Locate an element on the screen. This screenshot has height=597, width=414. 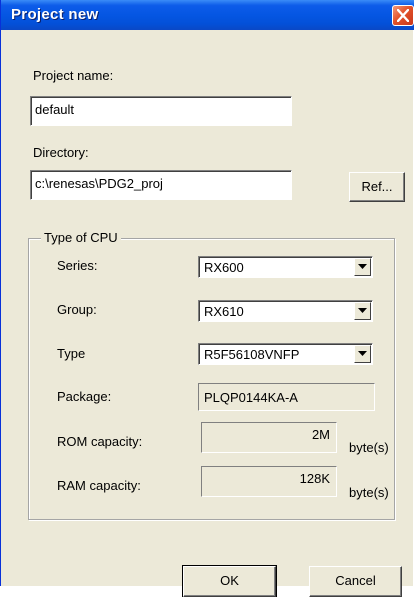
cpu-type-group-label: Type of CPU is located at coordinates (81, 237).